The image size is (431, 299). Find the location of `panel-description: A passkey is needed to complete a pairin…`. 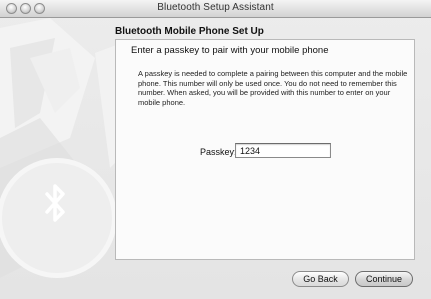

panel-description: A passkey is needed to complete a pairin… is located at coordinates (273, 88).